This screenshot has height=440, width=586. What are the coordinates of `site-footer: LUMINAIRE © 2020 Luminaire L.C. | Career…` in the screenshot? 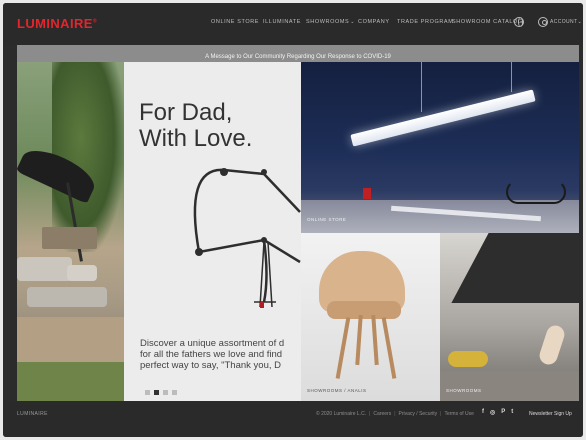 It's located at (293, 419).